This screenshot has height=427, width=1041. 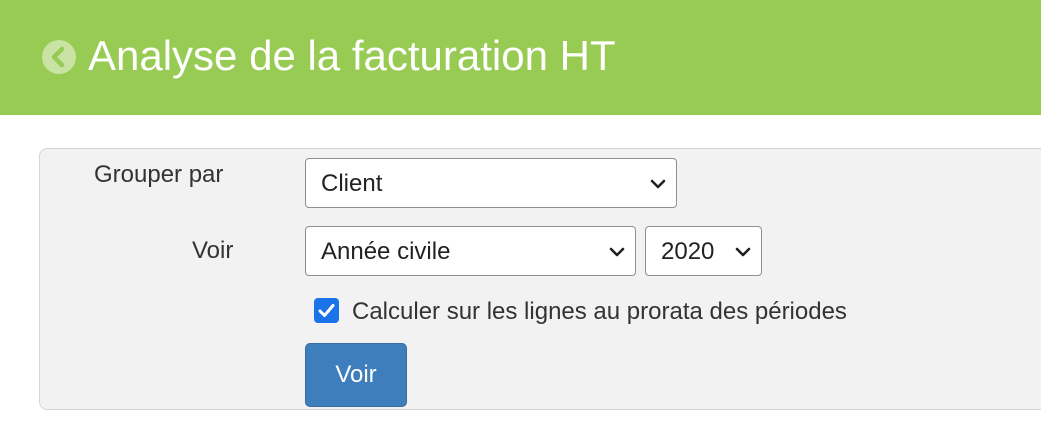 I want to click on submit-button: Voir, so click(x=356, y=375).